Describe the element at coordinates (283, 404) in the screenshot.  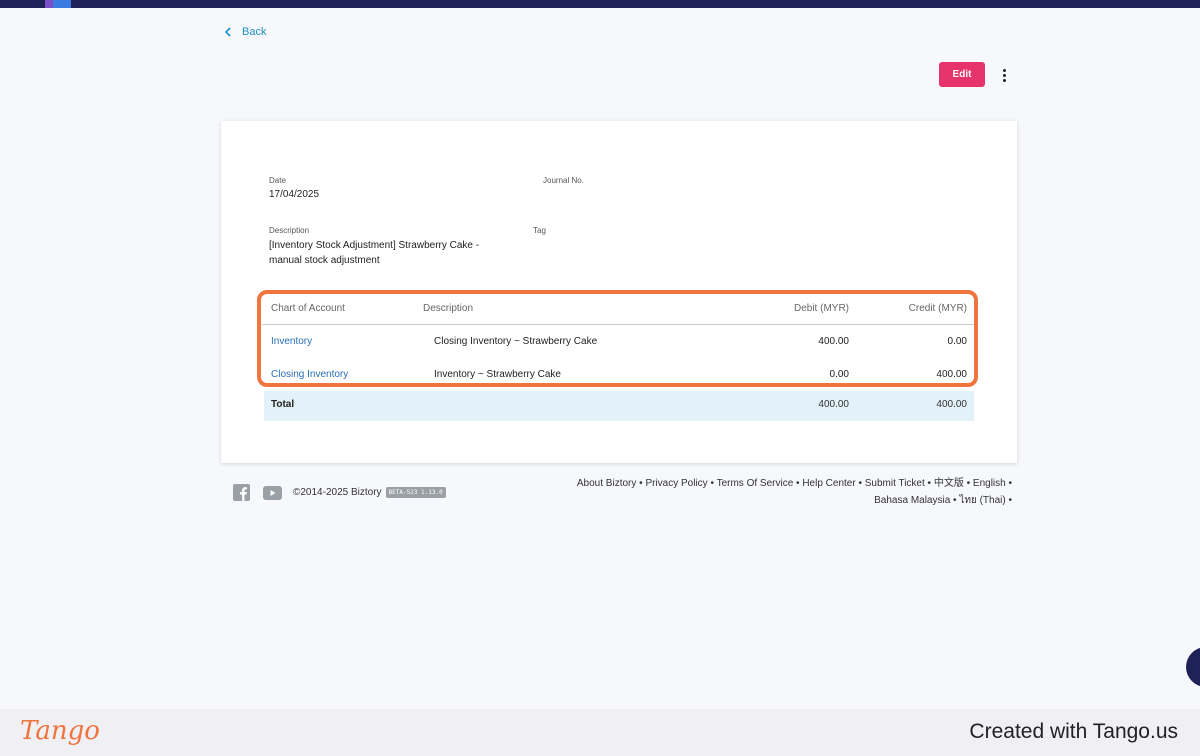
I see `total-label: Total` at that location.